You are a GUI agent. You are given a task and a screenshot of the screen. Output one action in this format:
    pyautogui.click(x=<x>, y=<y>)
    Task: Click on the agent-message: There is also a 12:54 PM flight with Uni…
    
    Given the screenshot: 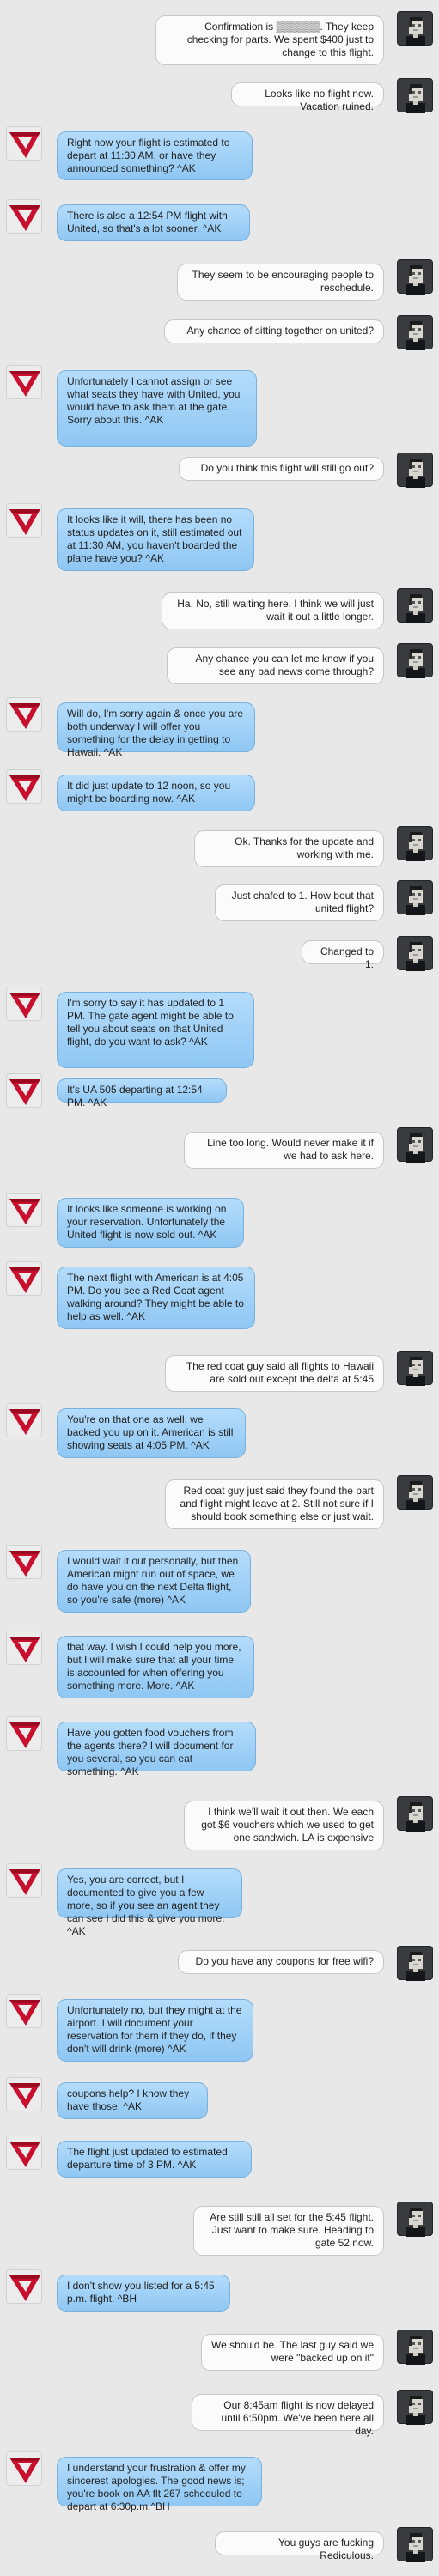 What is the action you would take?
    pyautogui.click(x=219, y=220)
    